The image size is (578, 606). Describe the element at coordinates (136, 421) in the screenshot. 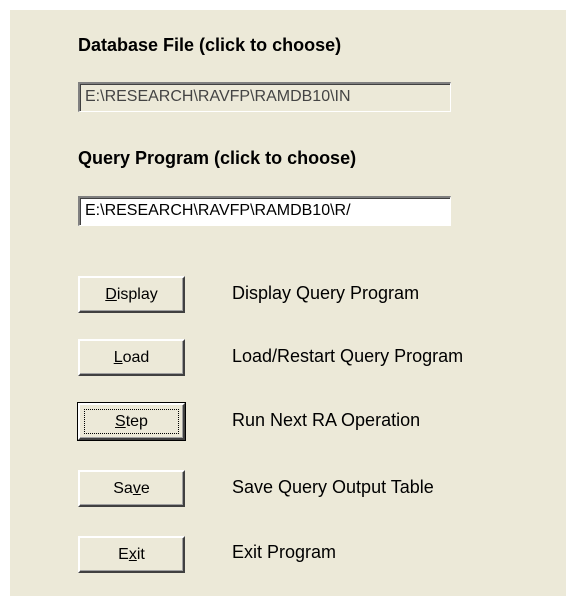

I see `step-button-label-post: tep` at that location.